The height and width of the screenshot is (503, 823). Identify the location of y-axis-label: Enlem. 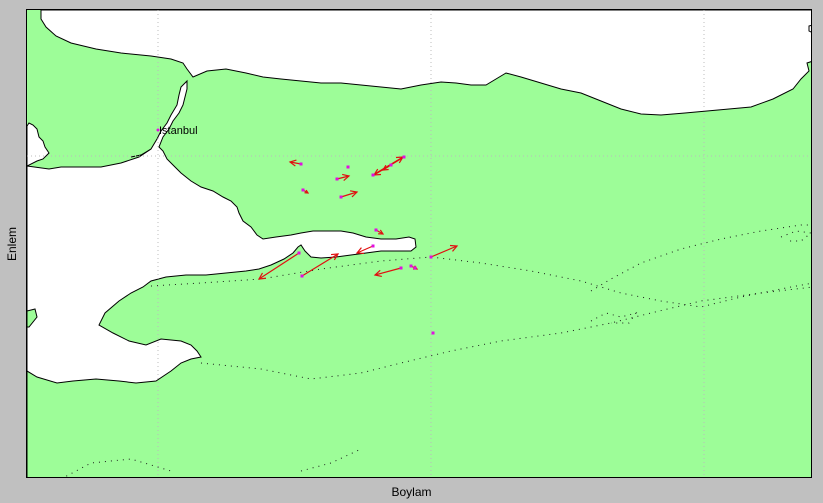
(12, 244).